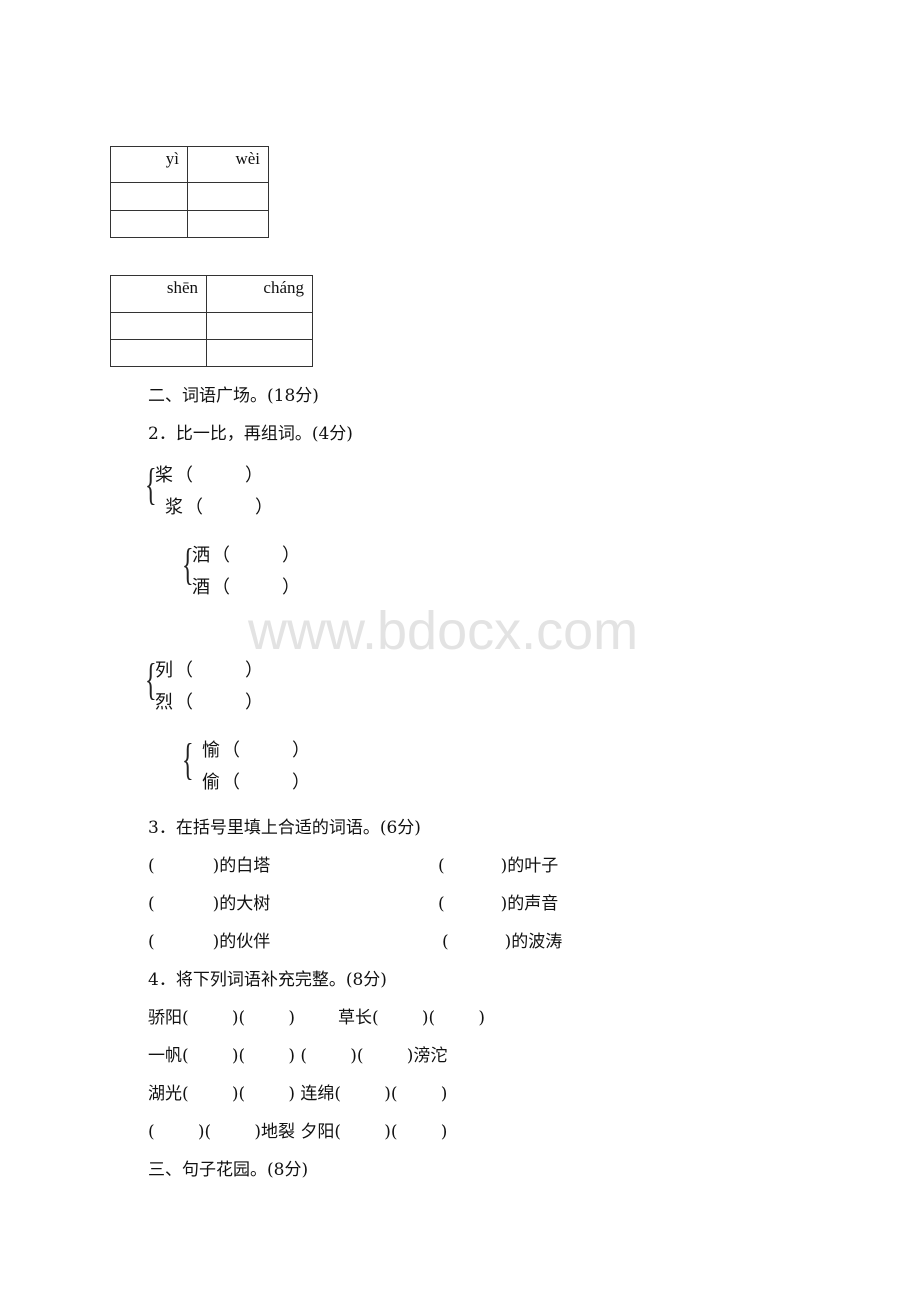 This screenshot has width=920, height=1302. What do you see at coordinates (221, 1018) in the screenshot?
I see `idiom-row: 骄阳( )( )` at bounding box center [221, 1018].